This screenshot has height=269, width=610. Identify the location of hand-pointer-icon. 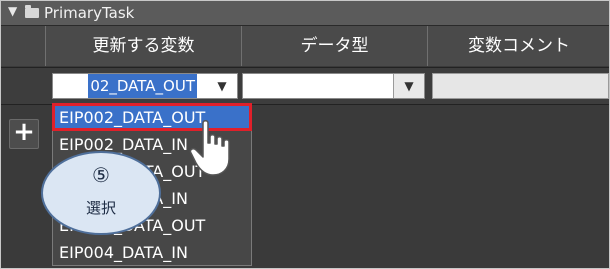
(209, 148).